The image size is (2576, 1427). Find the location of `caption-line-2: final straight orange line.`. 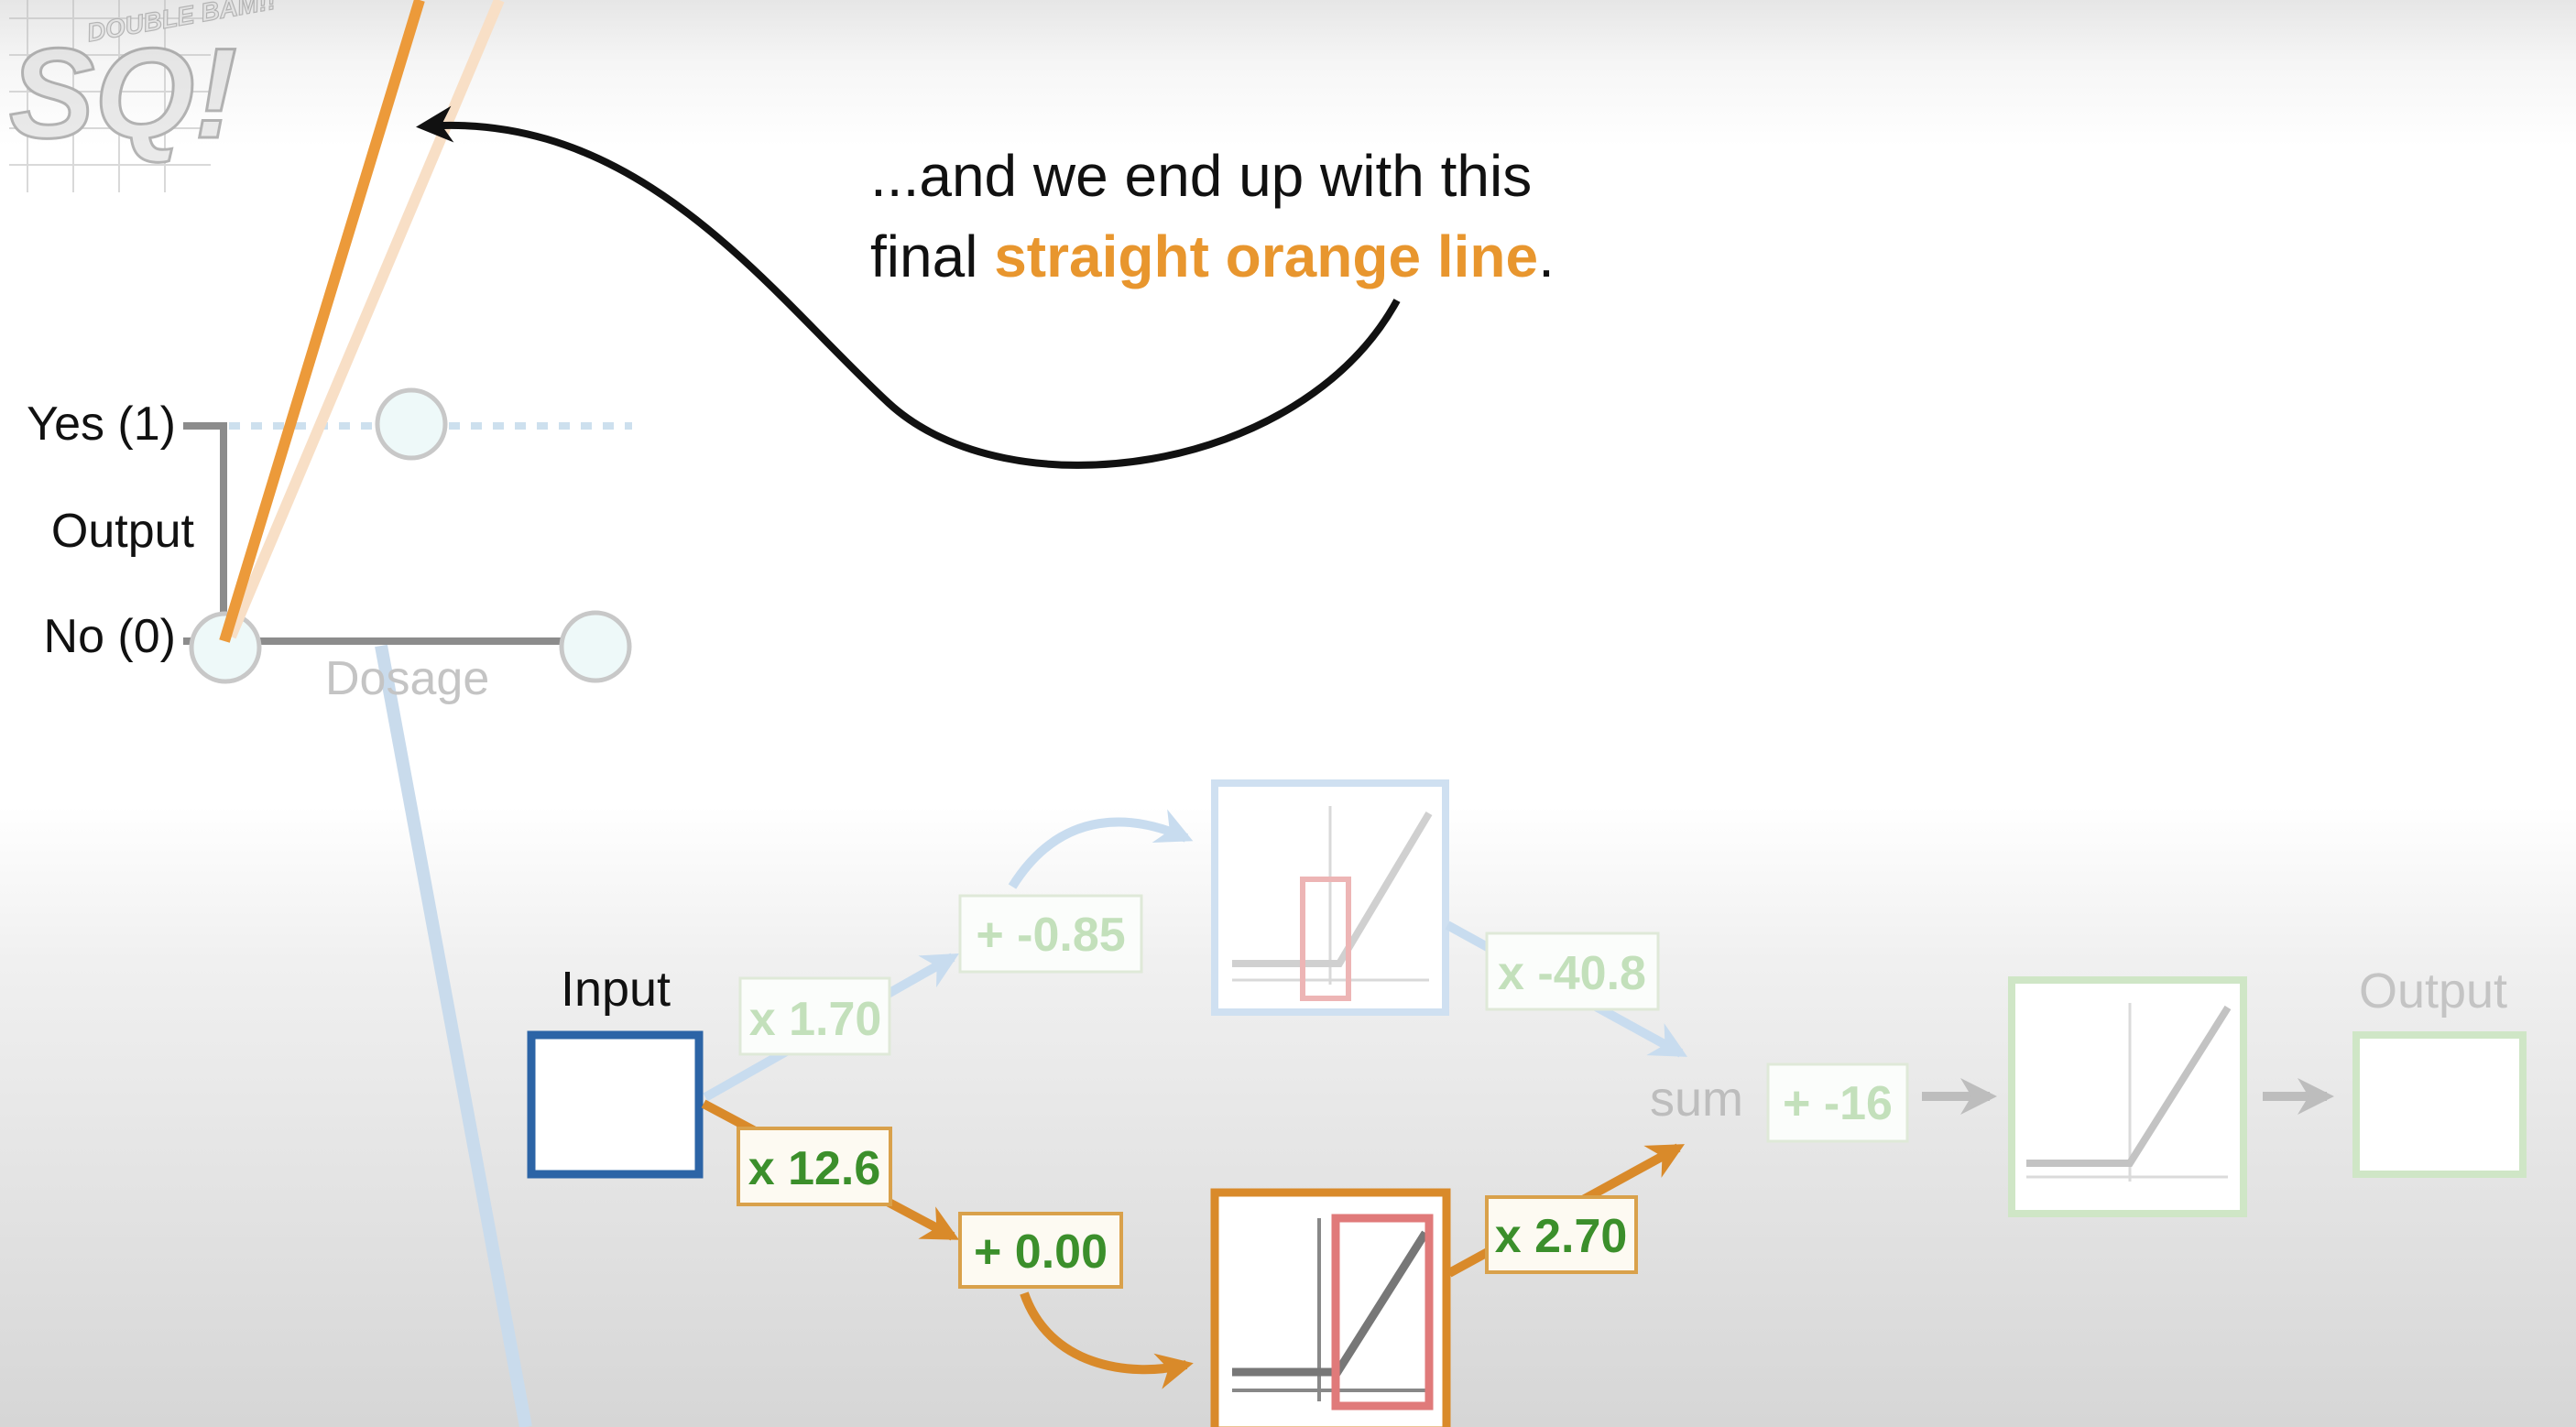

caption-line-2: final straight orange line. is located at coordinates (1283, 256).